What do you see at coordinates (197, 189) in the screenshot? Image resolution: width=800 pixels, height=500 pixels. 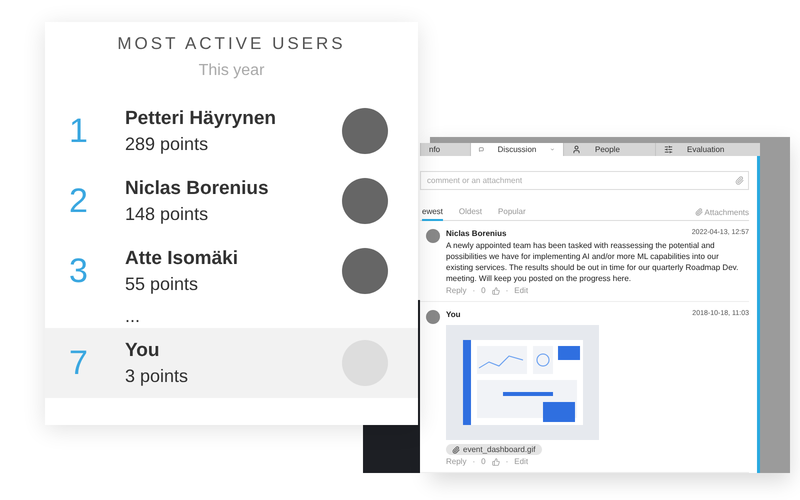 I see `user-name: Niclas Borenius` at bounding box center [197, 189].